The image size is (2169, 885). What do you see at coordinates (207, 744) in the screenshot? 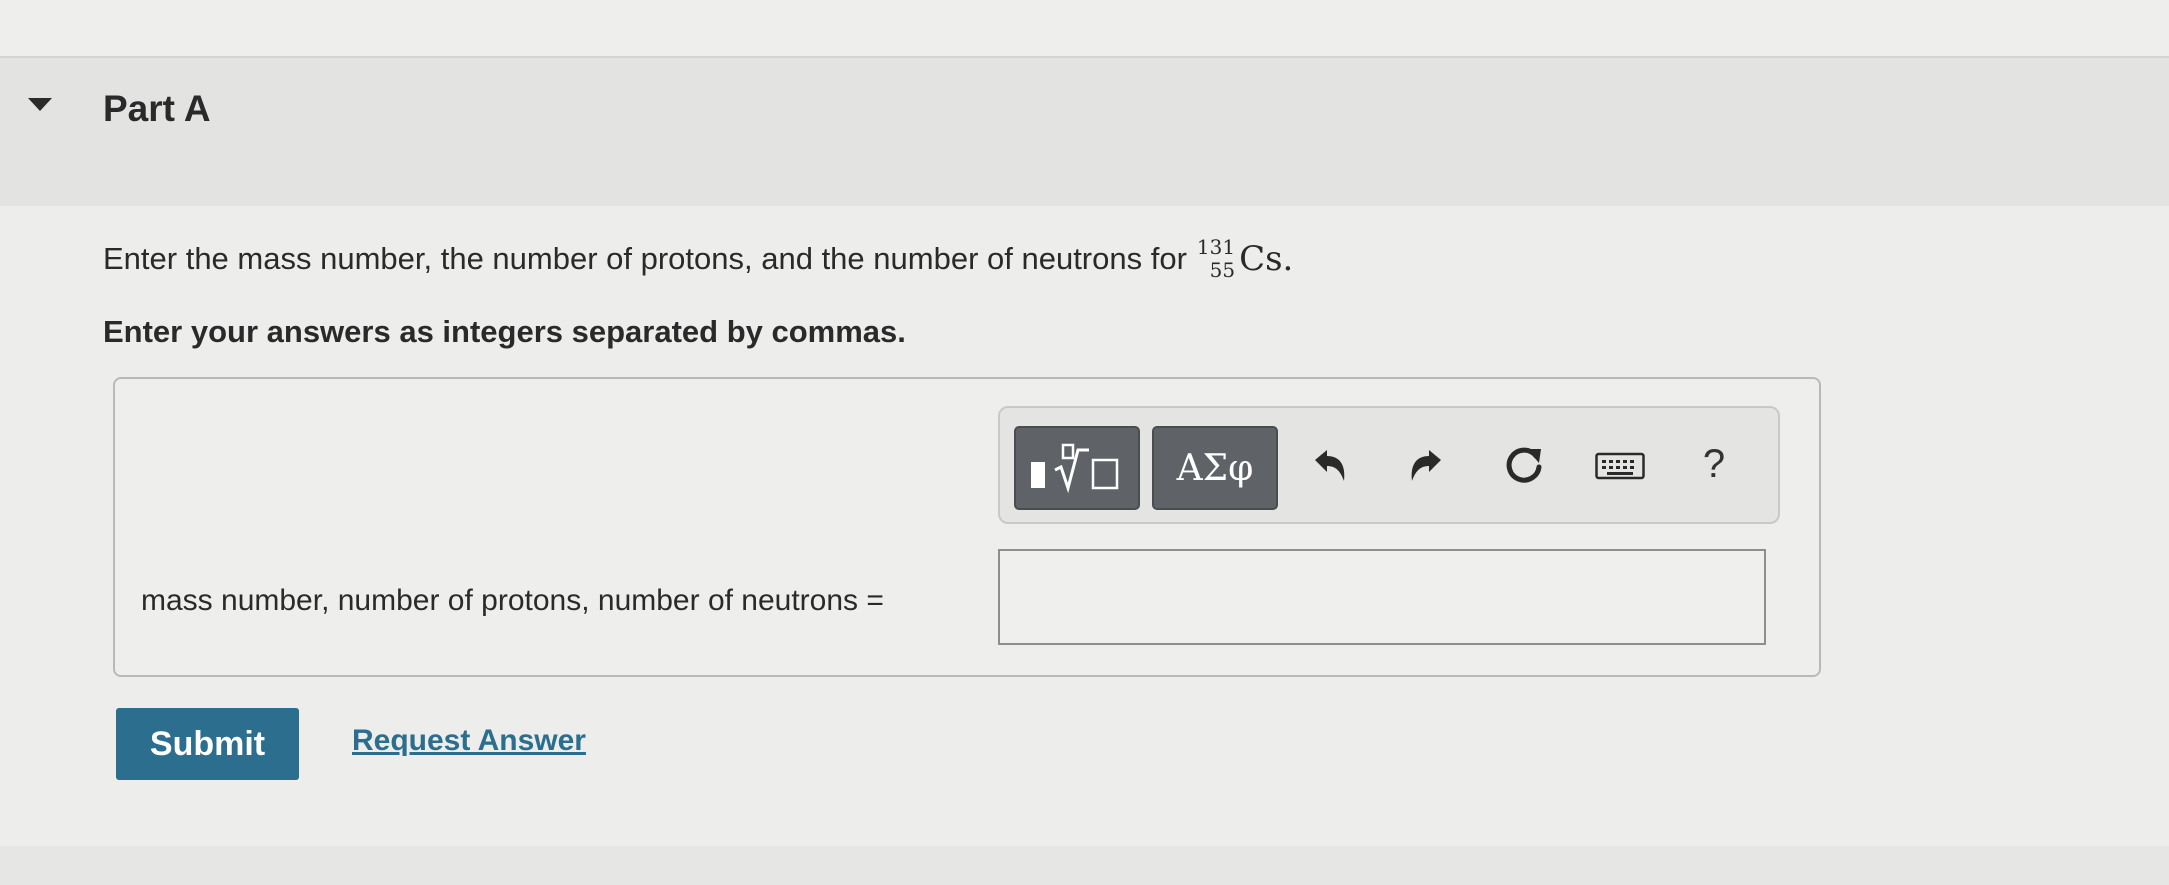
I see `submit-button: Submit` at bounding box center [207, 744].